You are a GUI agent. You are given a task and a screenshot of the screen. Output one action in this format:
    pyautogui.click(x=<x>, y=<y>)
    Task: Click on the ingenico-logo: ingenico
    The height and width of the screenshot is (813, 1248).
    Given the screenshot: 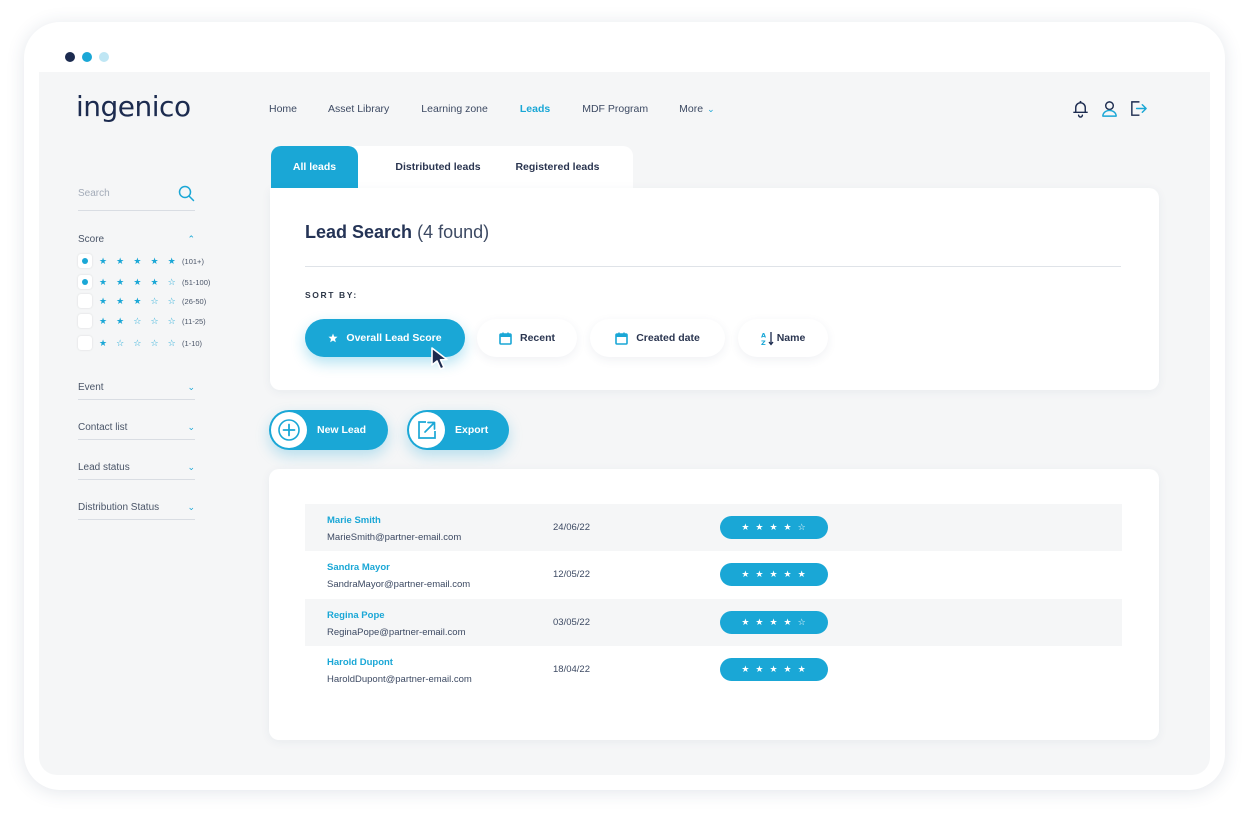 What is the action you would take?
    pyautogui.click(x=133, y=106)
    